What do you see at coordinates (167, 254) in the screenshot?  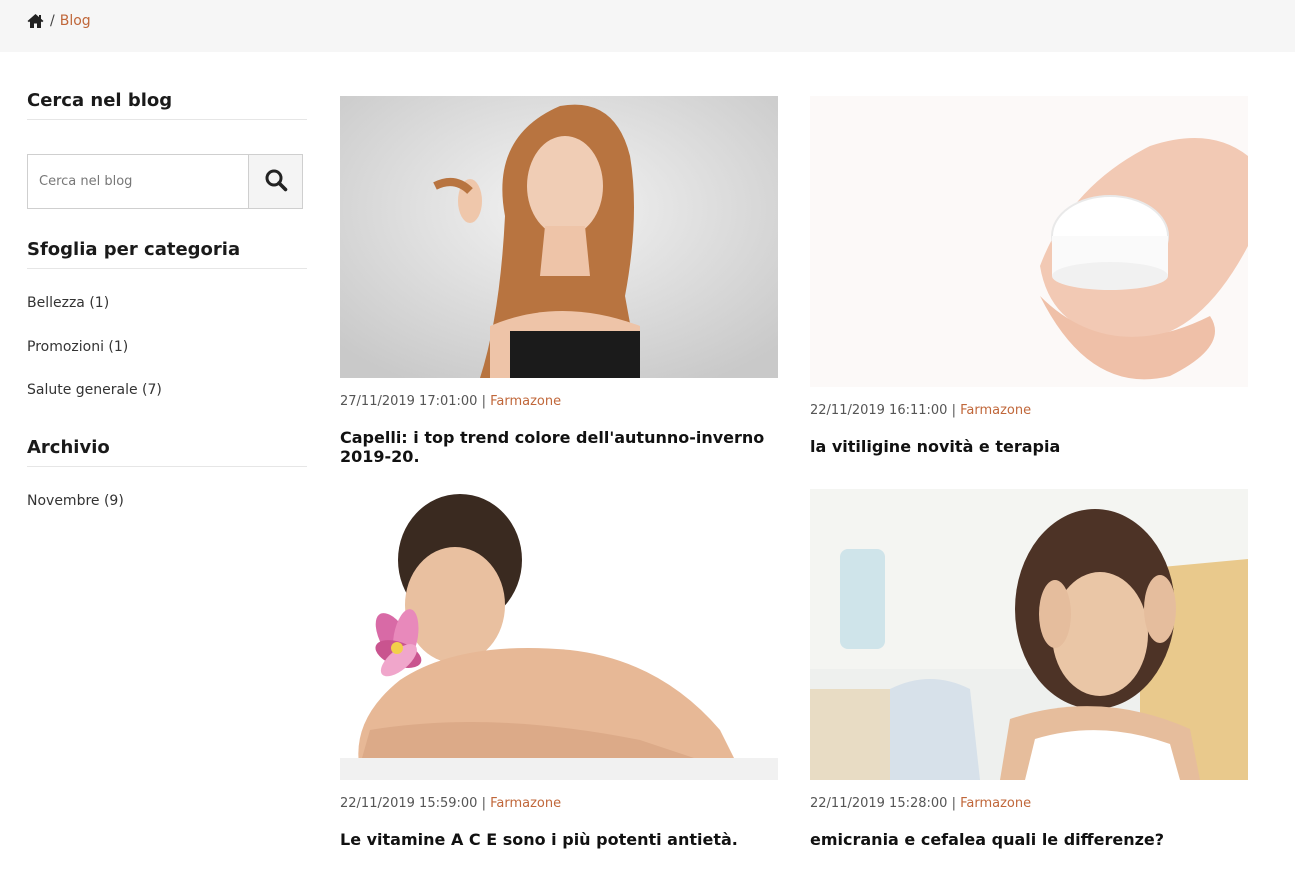 I see `categories-title: Sfoglia per categoria` at bounding box center [167, 254].